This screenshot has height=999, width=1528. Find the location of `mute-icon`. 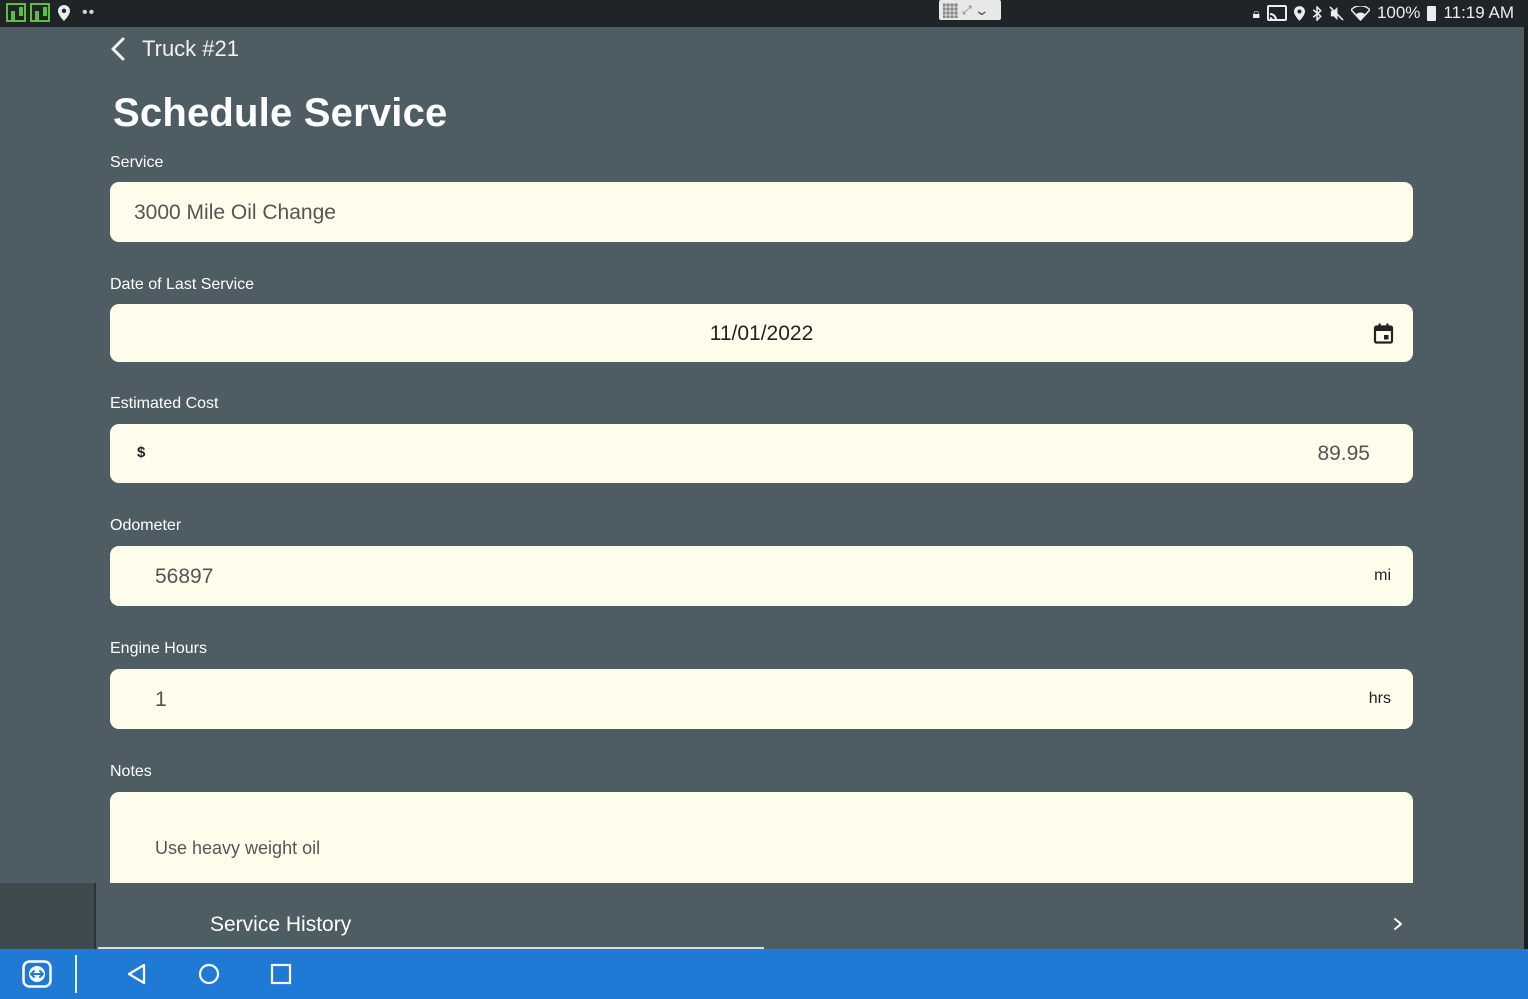

mute-icon is located at coordinates (1336, 13).